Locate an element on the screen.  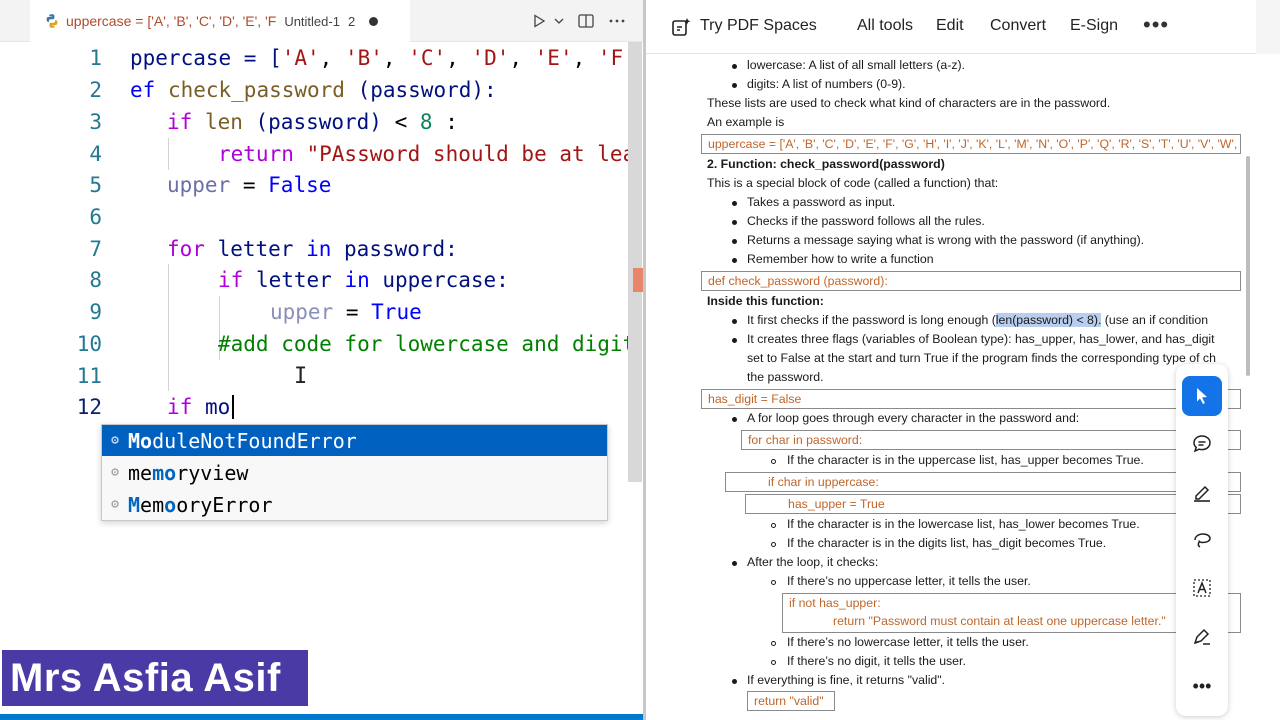
sign-pen-icon is located at coordinates (1202, 636).